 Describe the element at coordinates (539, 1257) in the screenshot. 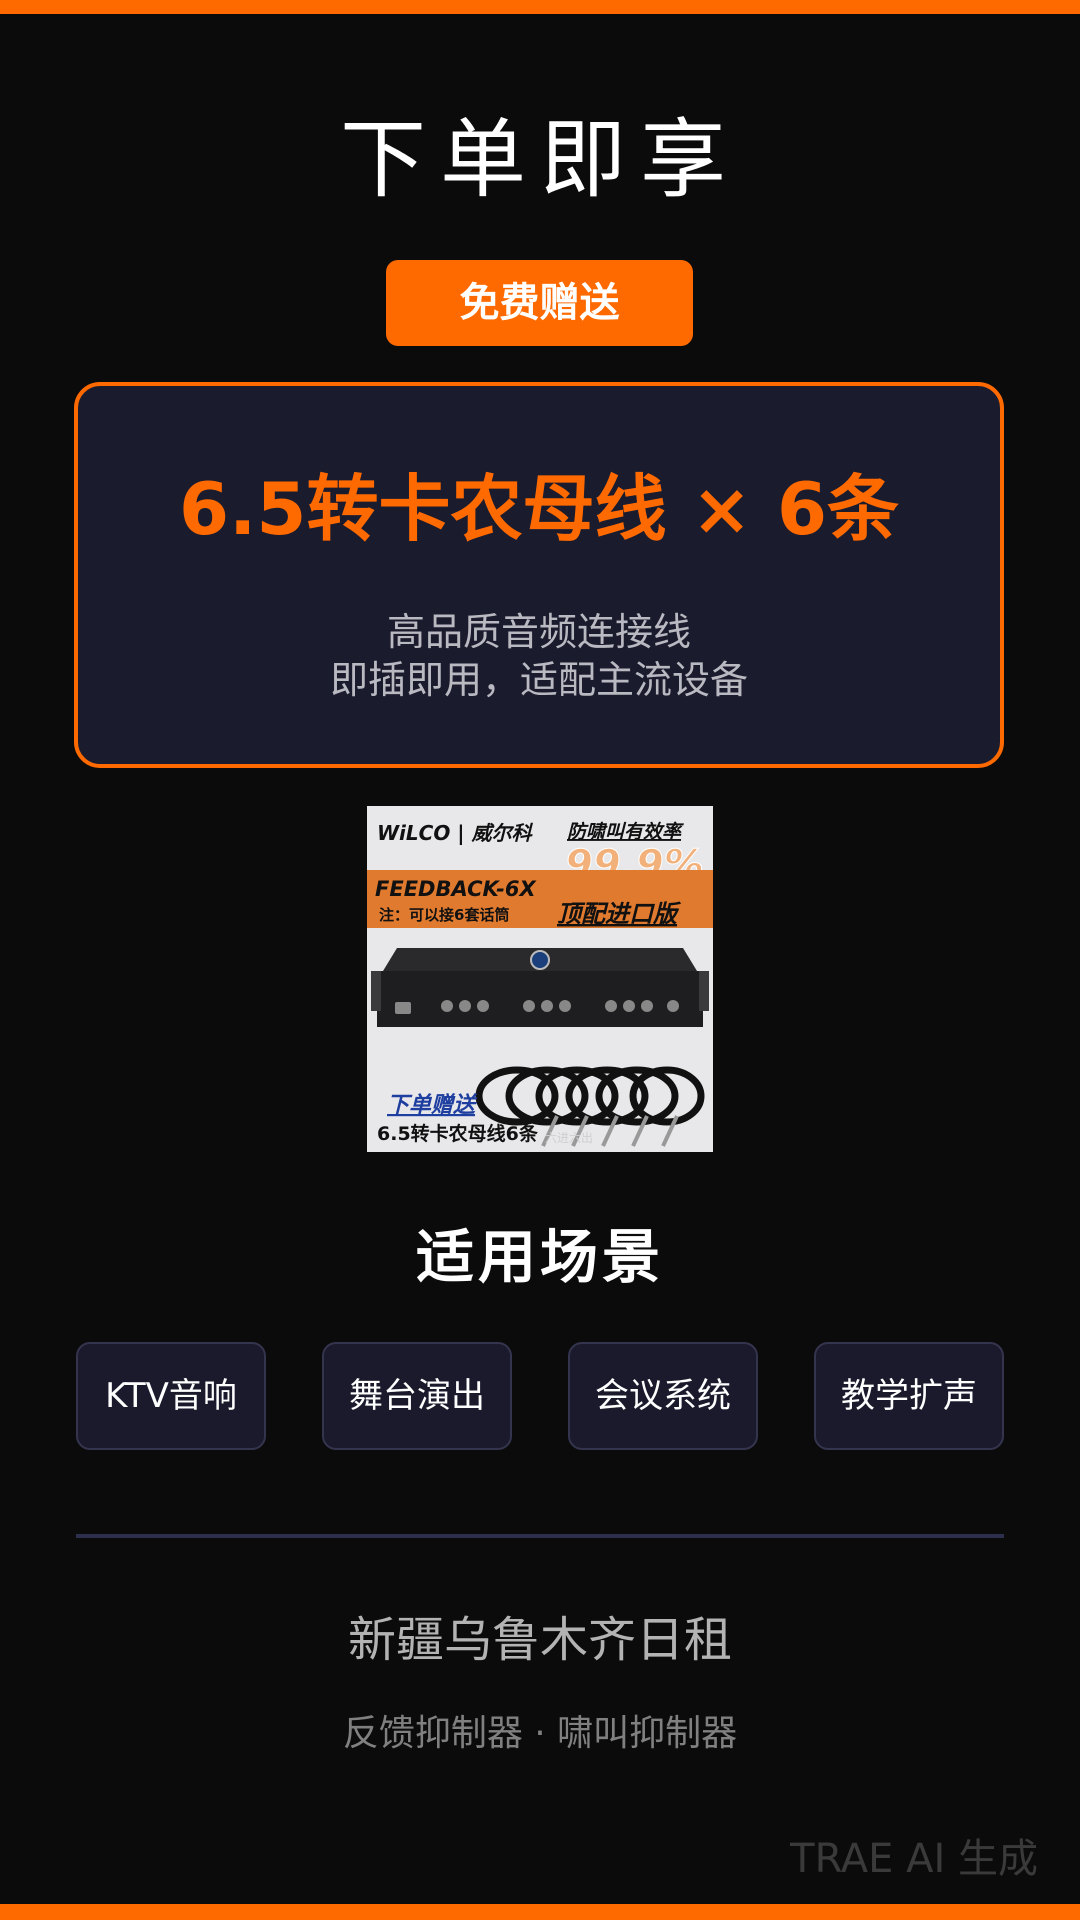

I see `scenarios-title: 适用场景` at that location.